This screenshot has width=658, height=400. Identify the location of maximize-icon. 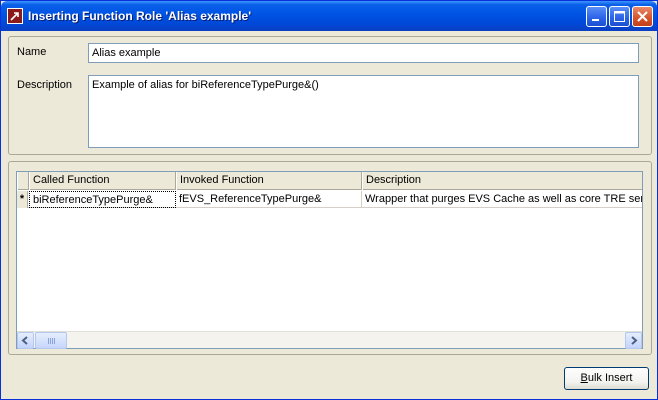
(619, 16).